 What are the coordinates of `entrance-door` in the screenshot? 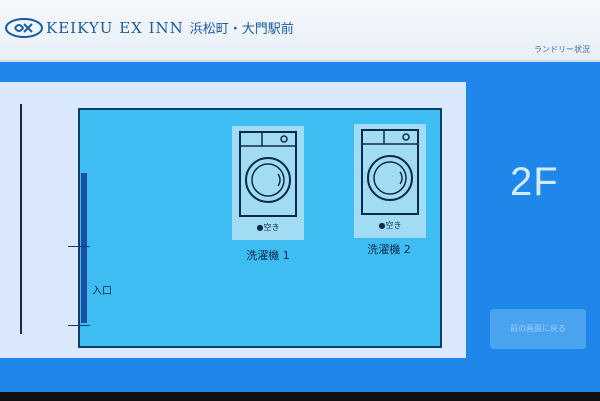 It's located at (84, 248).